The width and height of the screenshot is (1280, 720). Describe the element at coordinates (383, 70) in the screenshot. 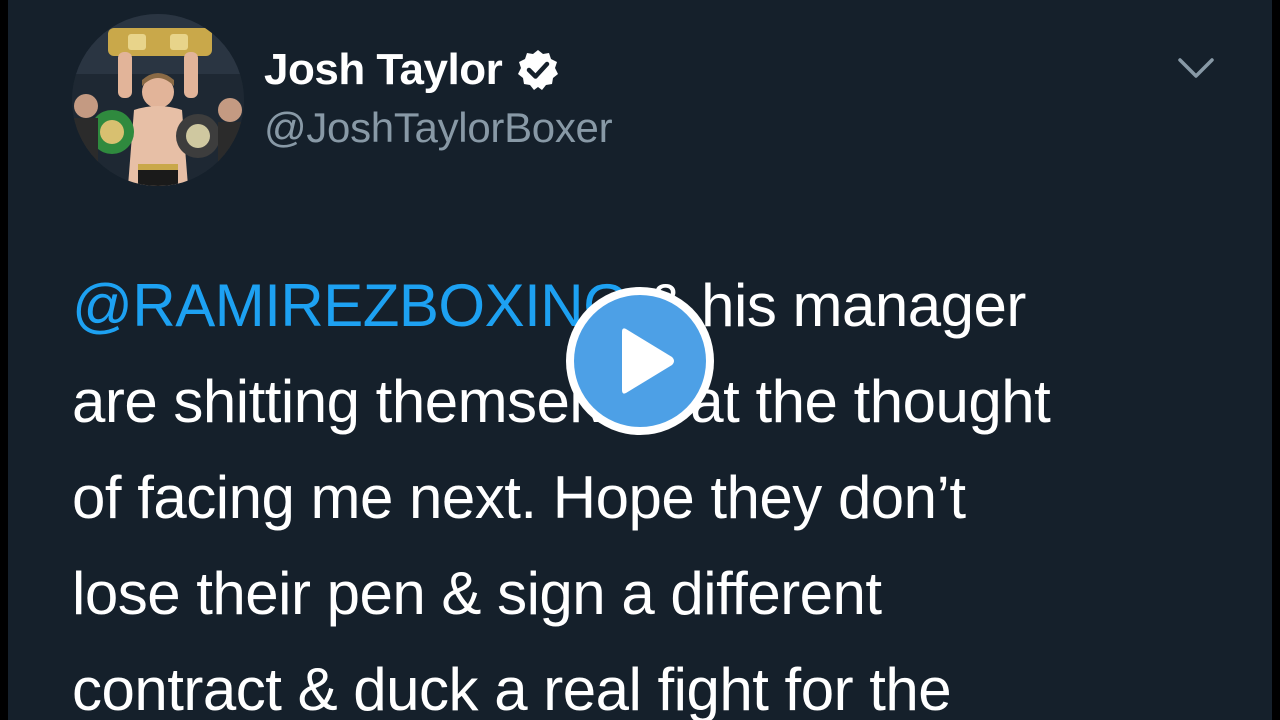

I see `display-name: Josh Taylor` at that location.